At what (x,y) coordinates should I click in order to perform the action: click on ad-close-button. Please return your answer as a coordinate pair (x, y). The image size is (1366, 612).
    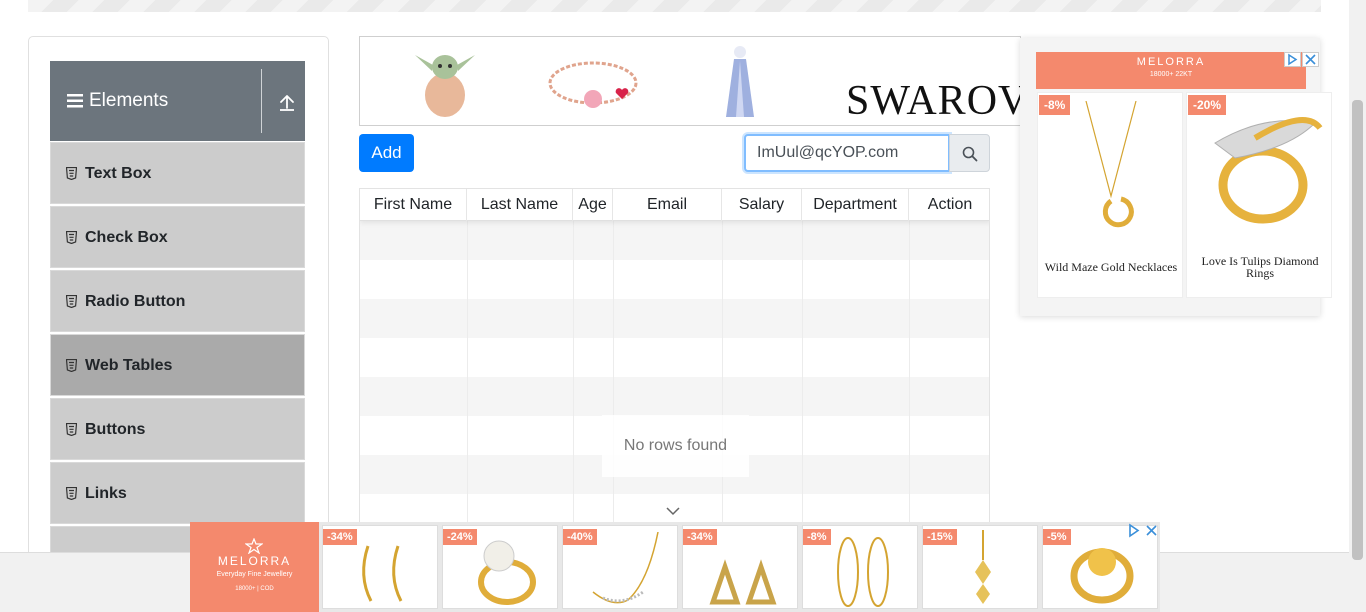
    Looking at the image, I should click on (1310, 59).